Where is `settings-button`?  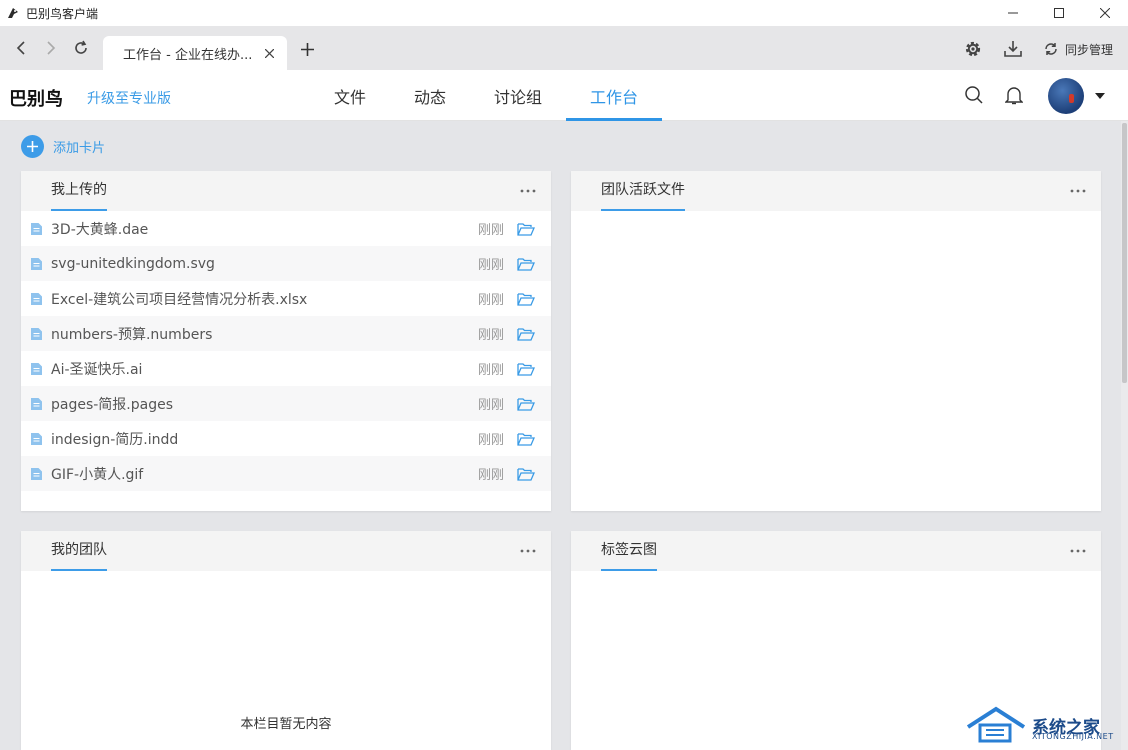
settings-button is located at coordinates (973, 49).